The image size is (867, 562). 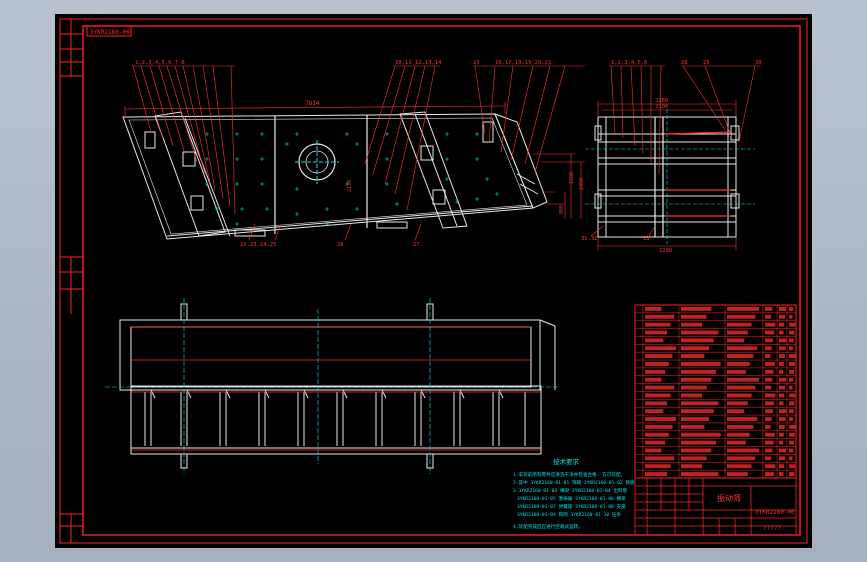 I want to click on svg-text: 16,17,18,19 20,21, so click(x=523, y=63).